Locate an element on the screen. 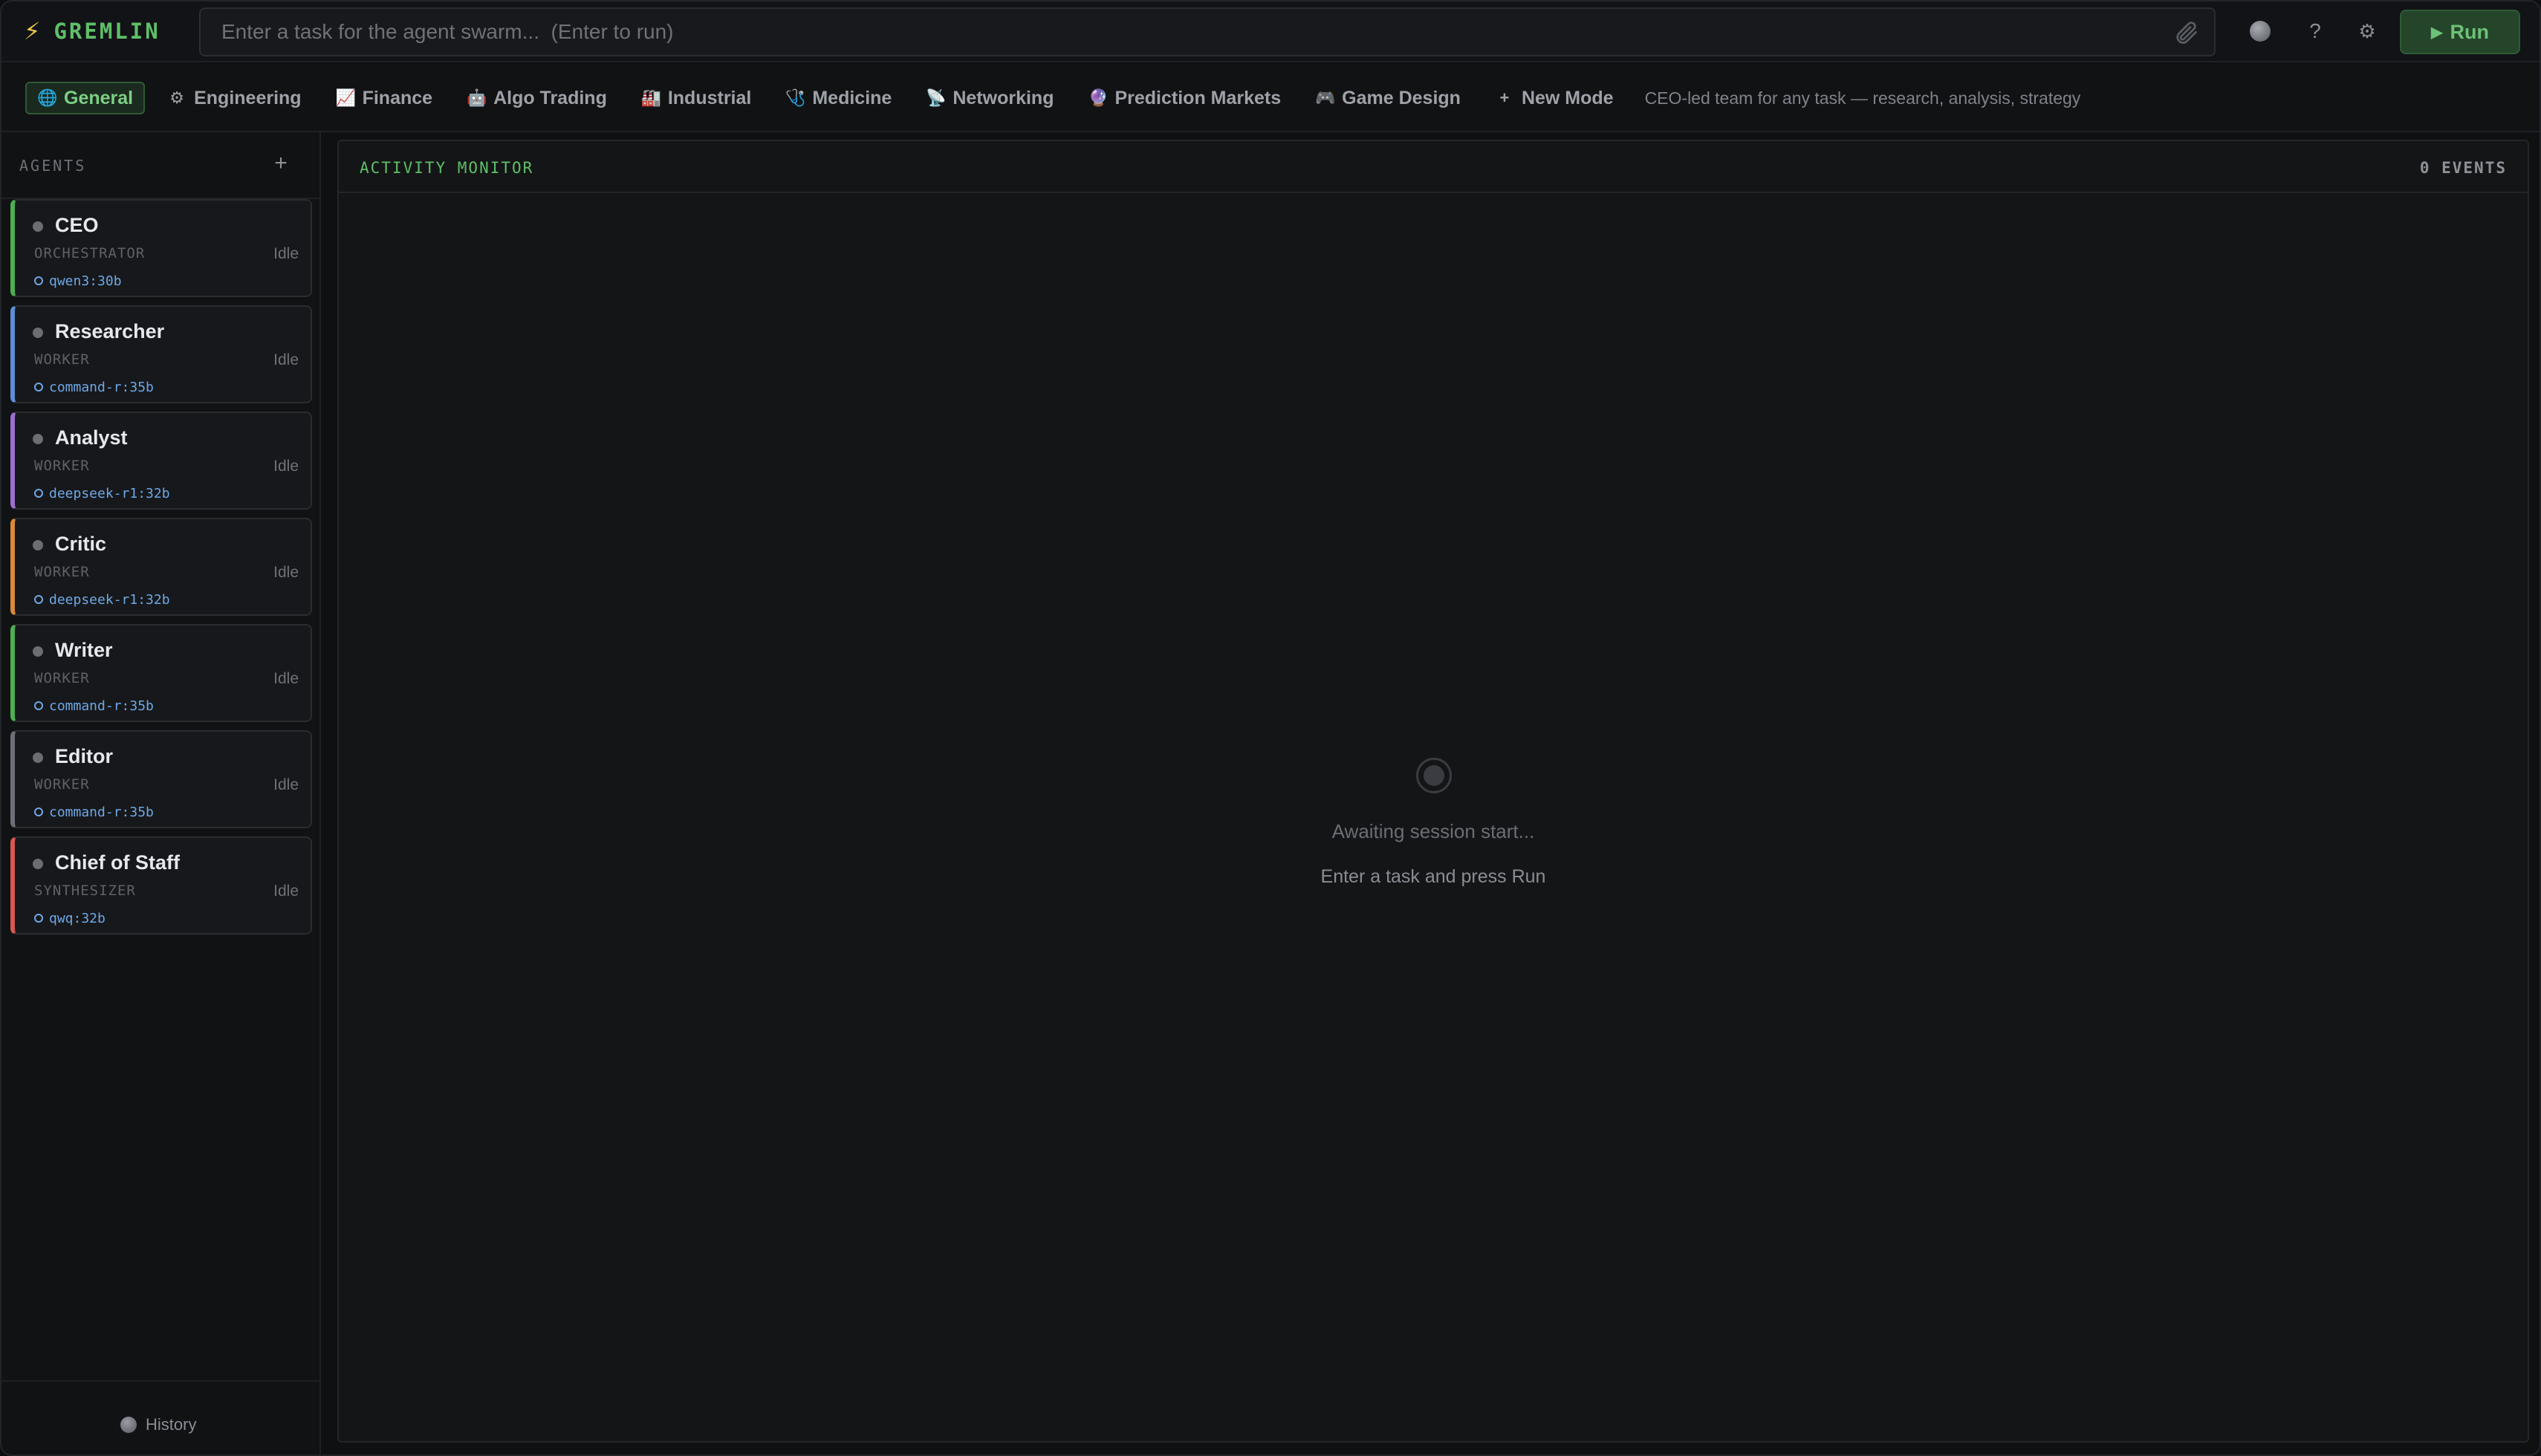 The image size is (2541, 1456). lightning-icon: ⚡ is located at coordinates (32, 32).